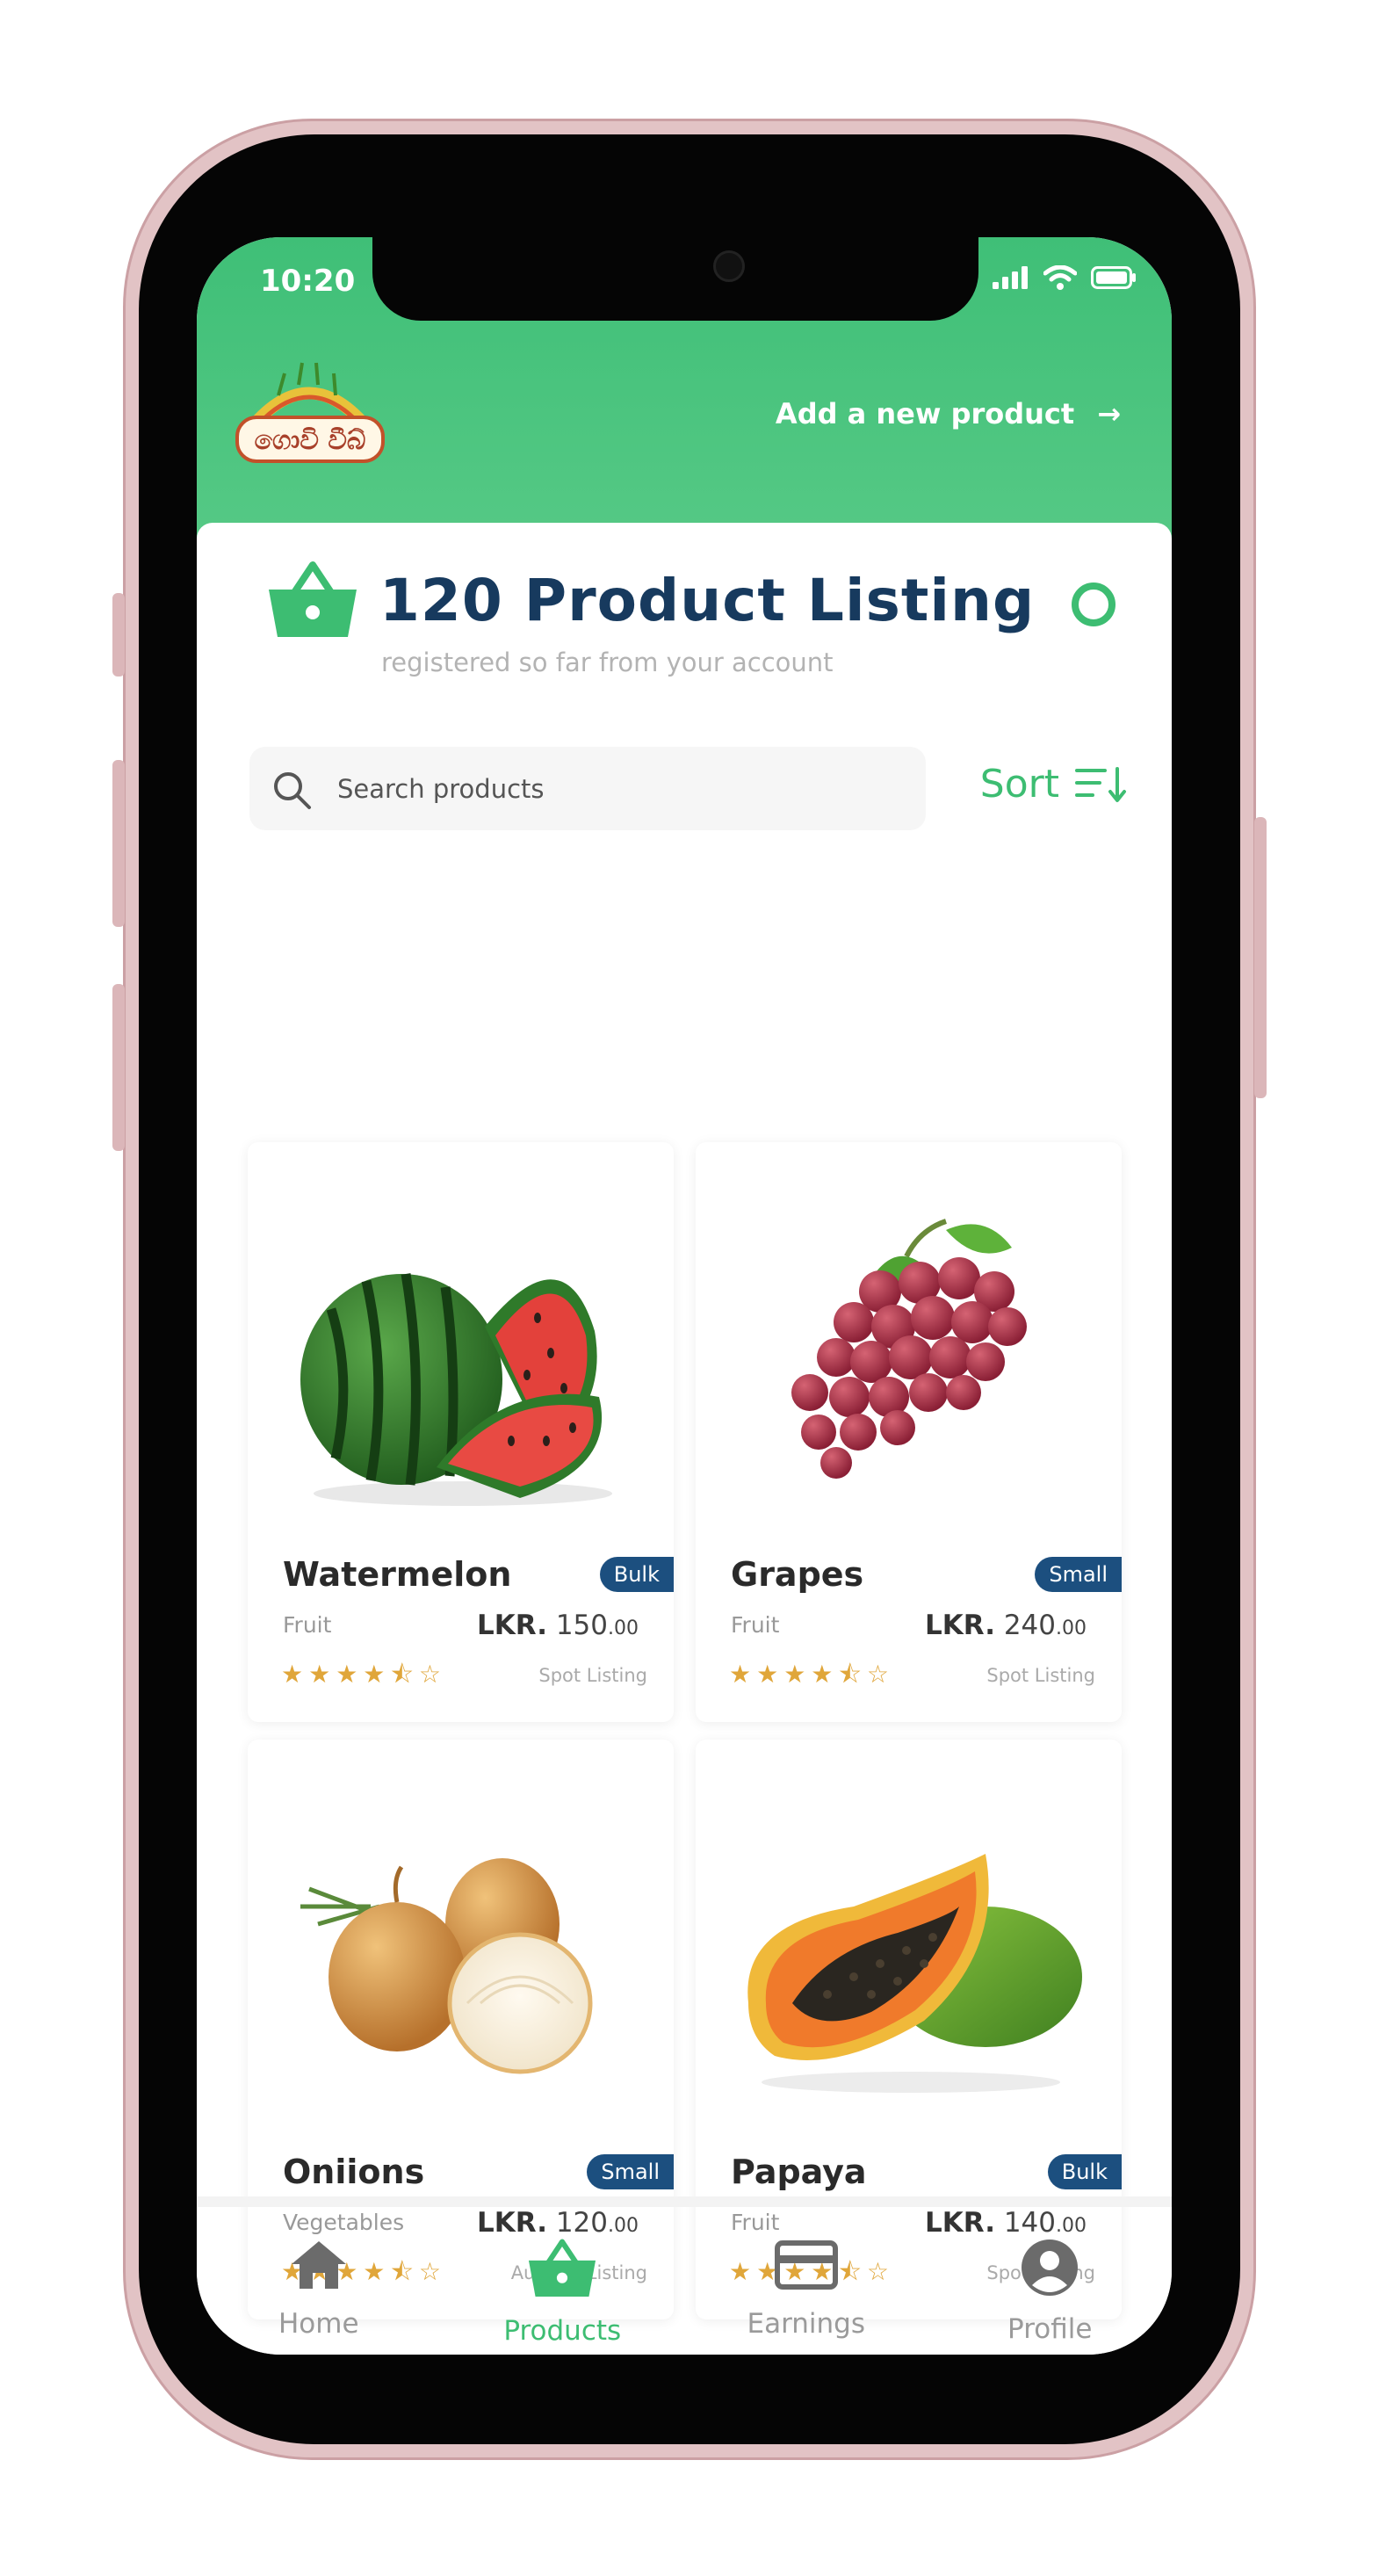 The width and height of the screenshot is (1379, 2576). I want to click on product-name: Papaya, so click(799, 2172).